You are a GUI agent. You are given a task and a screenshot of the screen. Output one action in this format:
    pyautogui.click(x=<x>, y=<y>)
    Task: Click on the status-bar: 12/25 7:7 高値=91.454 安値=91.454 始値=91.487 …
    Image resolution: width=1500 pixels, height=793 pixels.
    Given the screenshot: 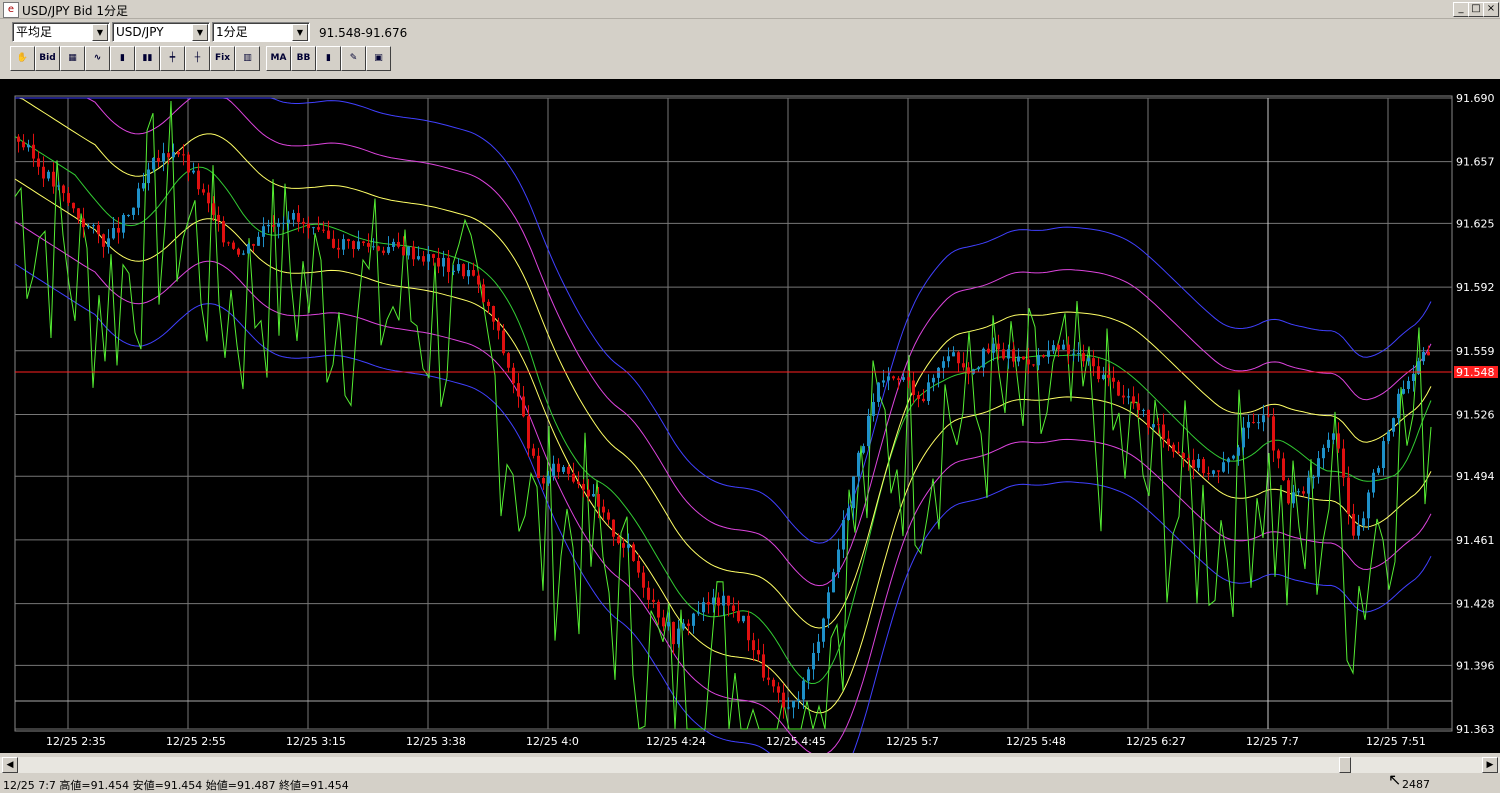 What is the action you would take?
    pyautogui.click(x=750, y=783)
    